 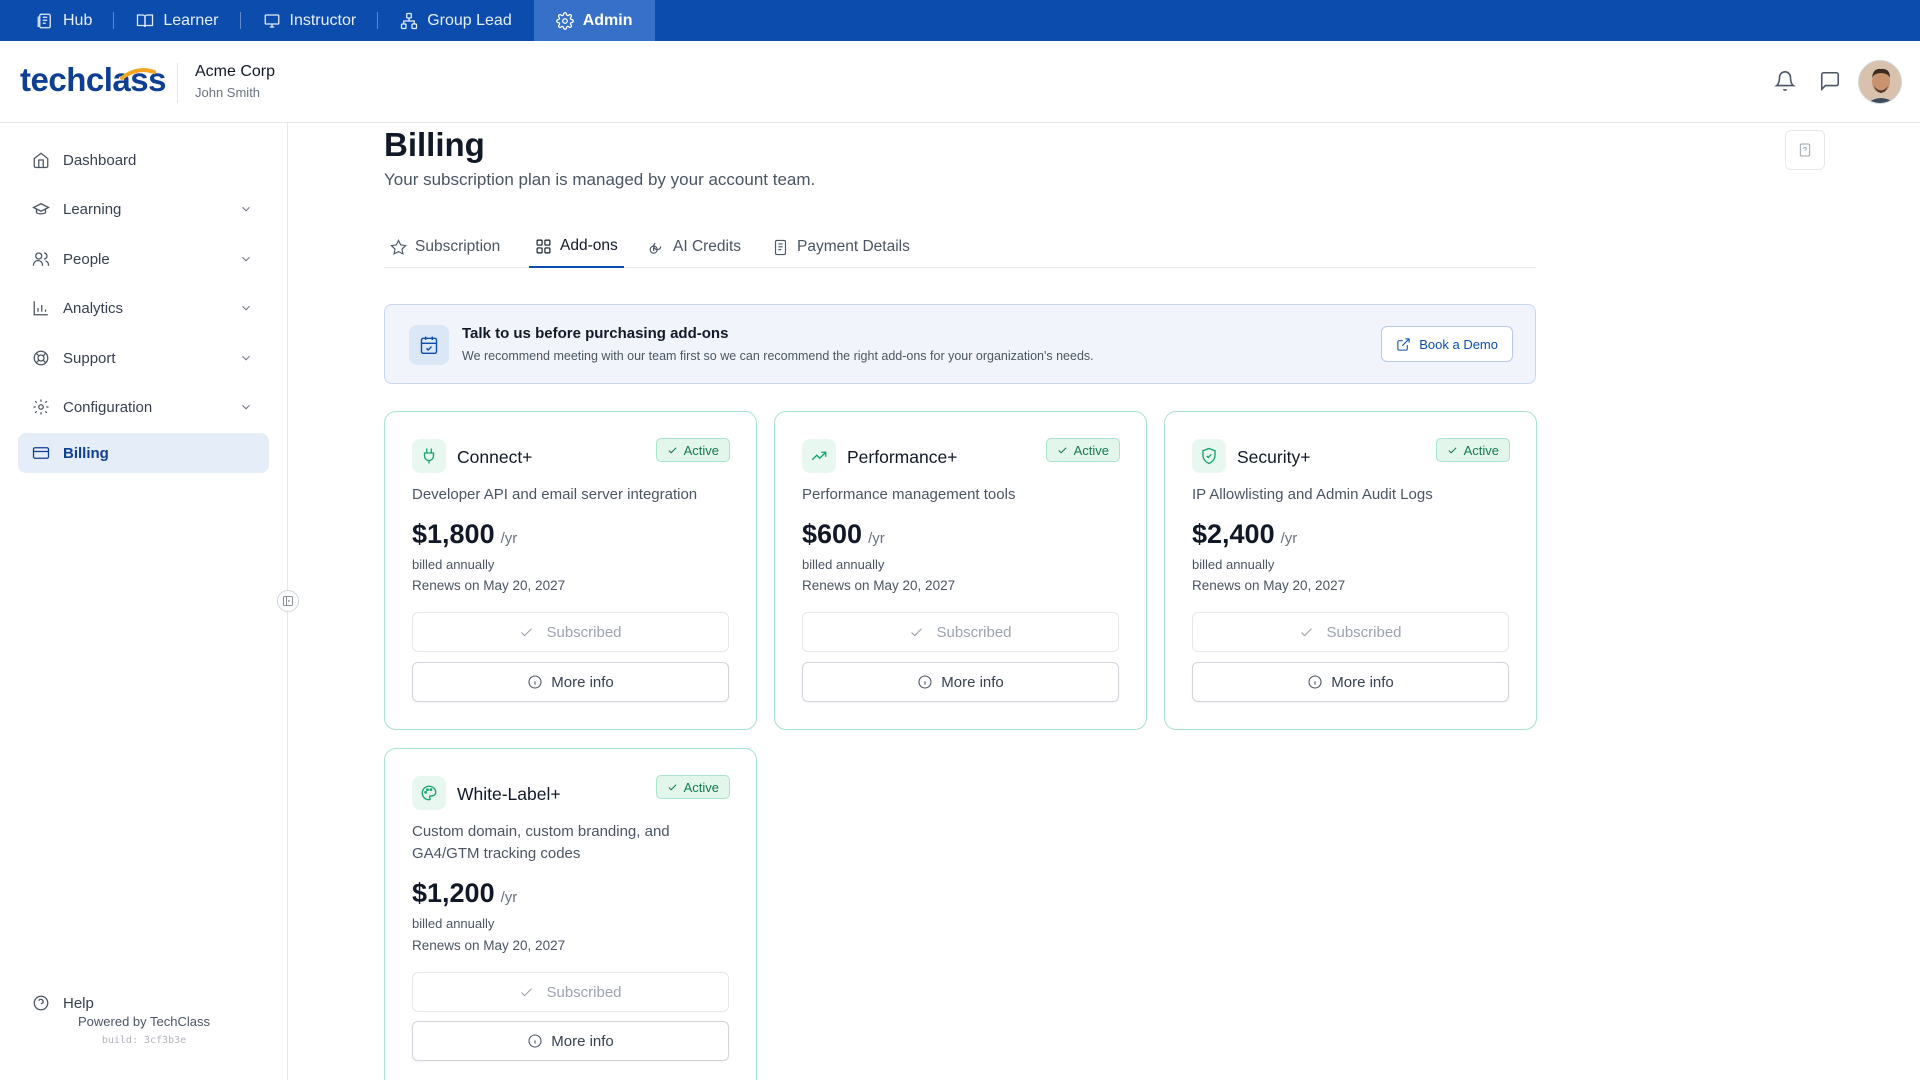 I want to click on home-icon, so click(x=41, y=160).